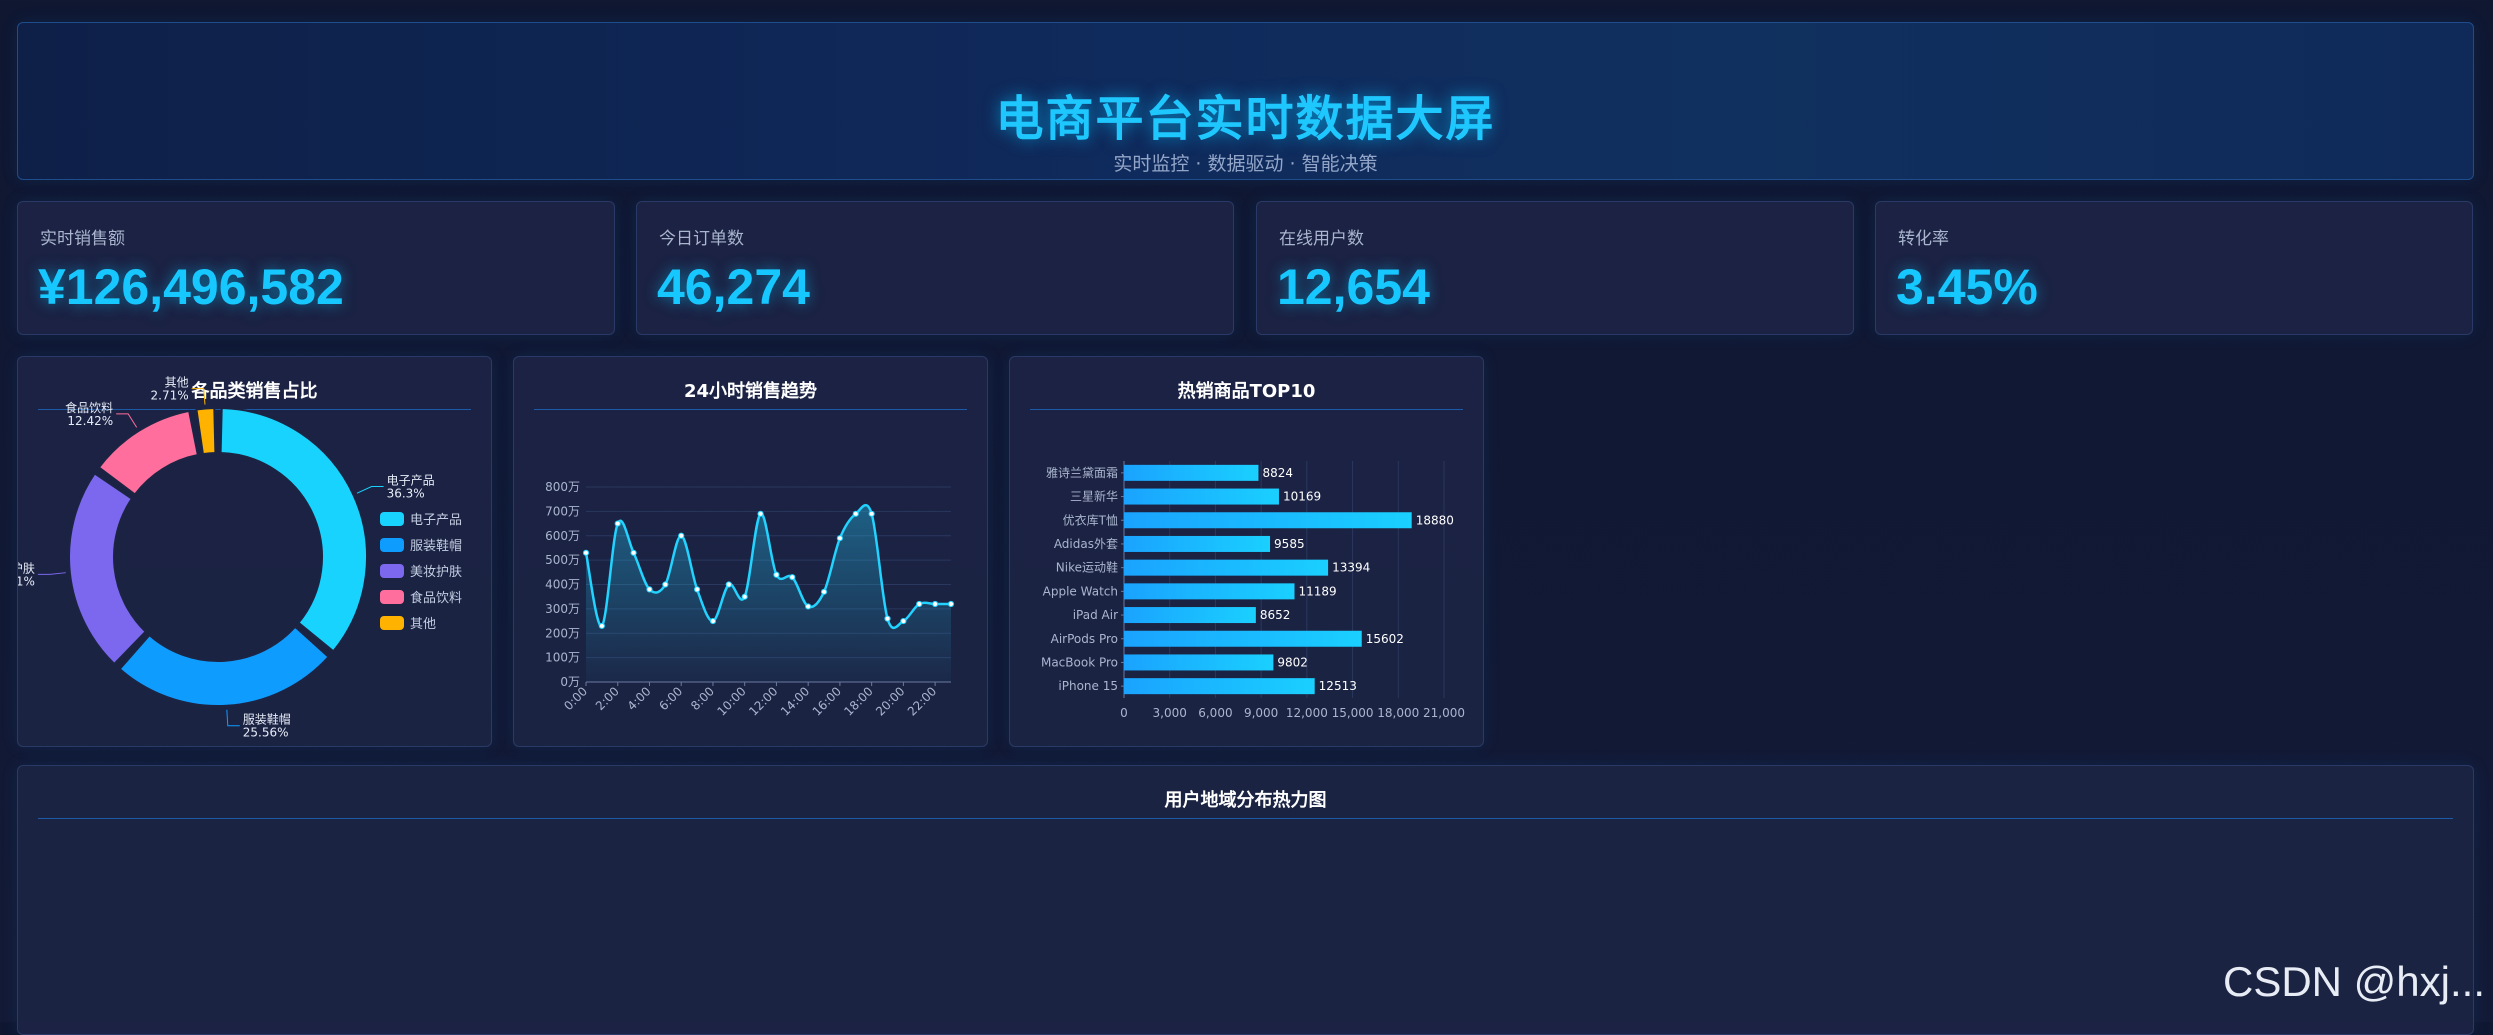  What do you see at coordinates (827, 701) in the screenshot?
I see `x-tick-label: 16:00` at bounding box center [827, 701].